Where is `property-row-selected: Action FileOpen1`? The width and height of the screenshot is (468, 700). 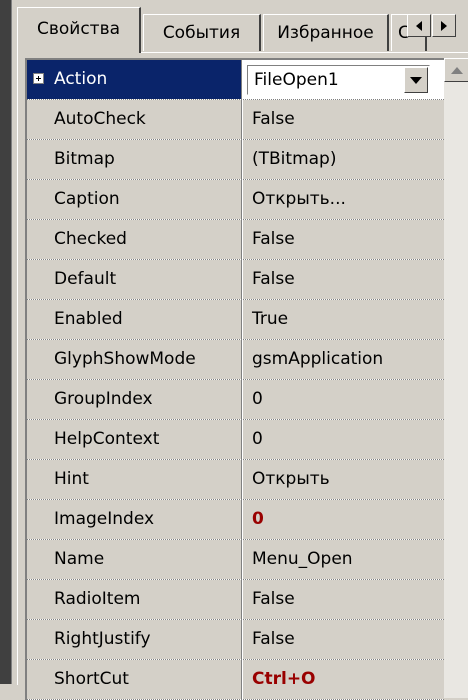
property-row-selected: Action FileOpen1 is located at coordinates (235, 80).